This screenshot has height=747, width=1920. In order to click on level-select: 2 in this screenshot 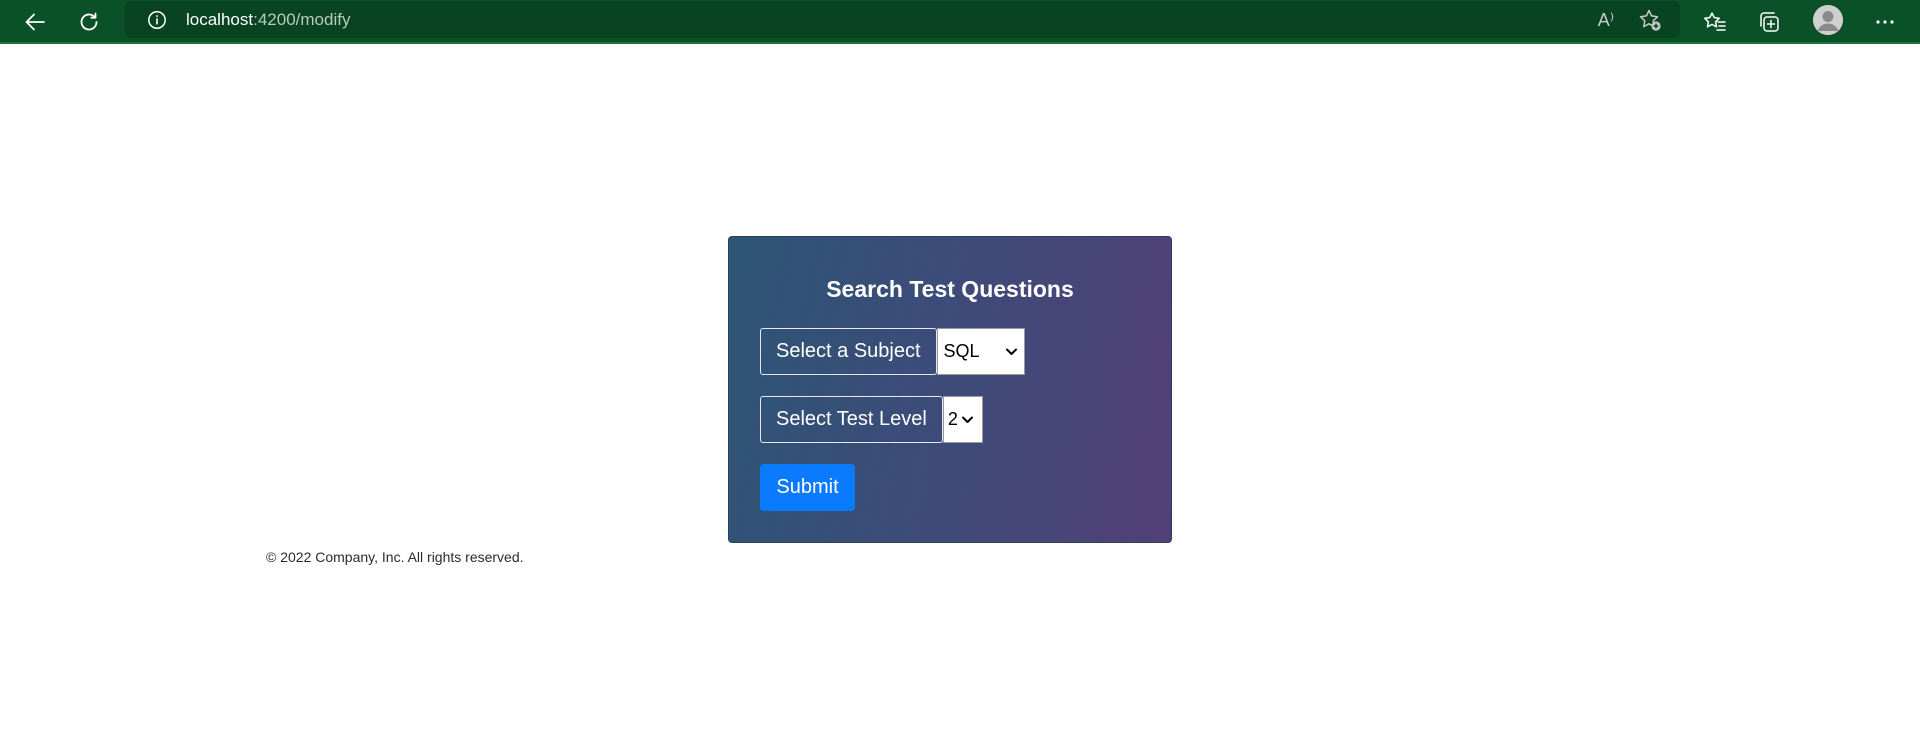, I will do `click(962, 419)`.